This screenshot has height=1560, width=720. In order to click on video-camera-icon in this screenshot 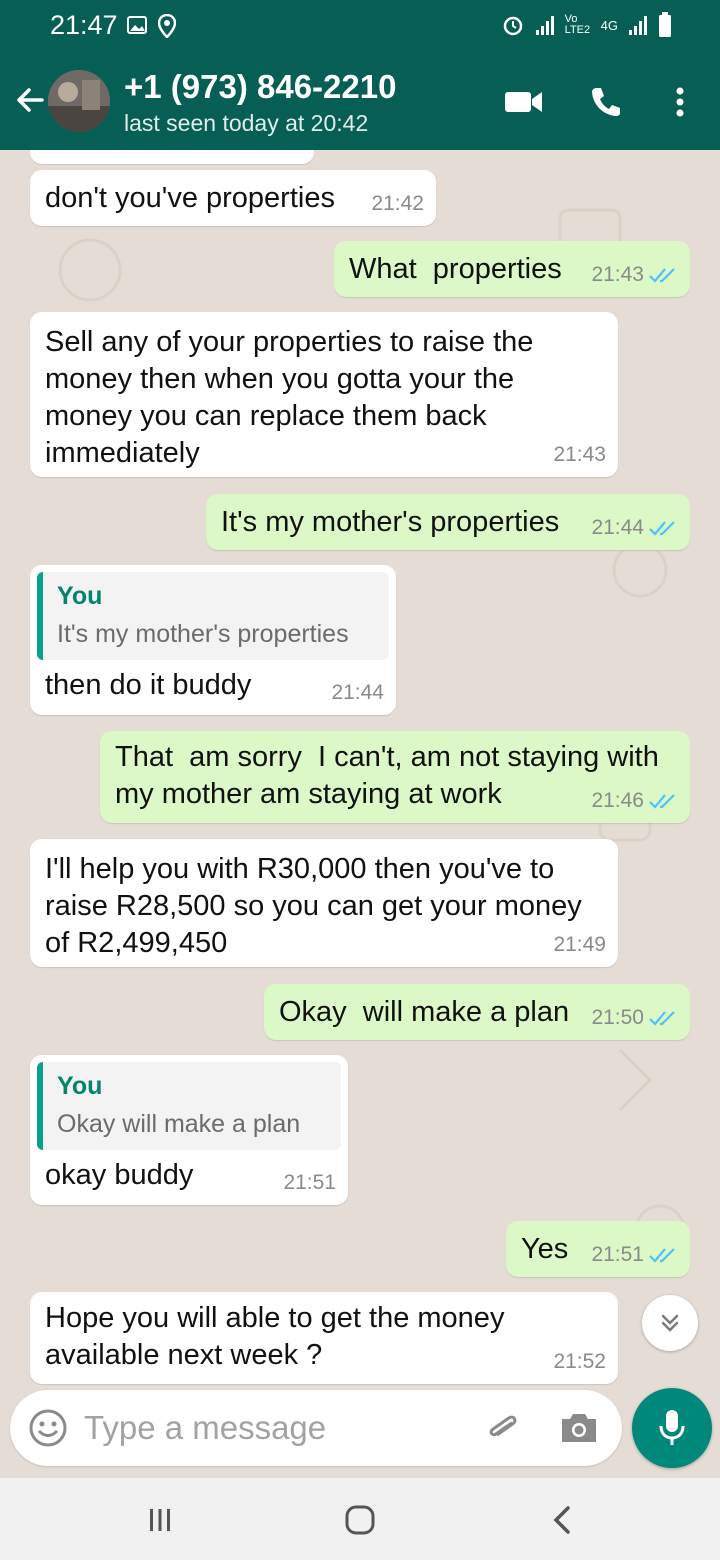, I will do `click(523, 102)`.